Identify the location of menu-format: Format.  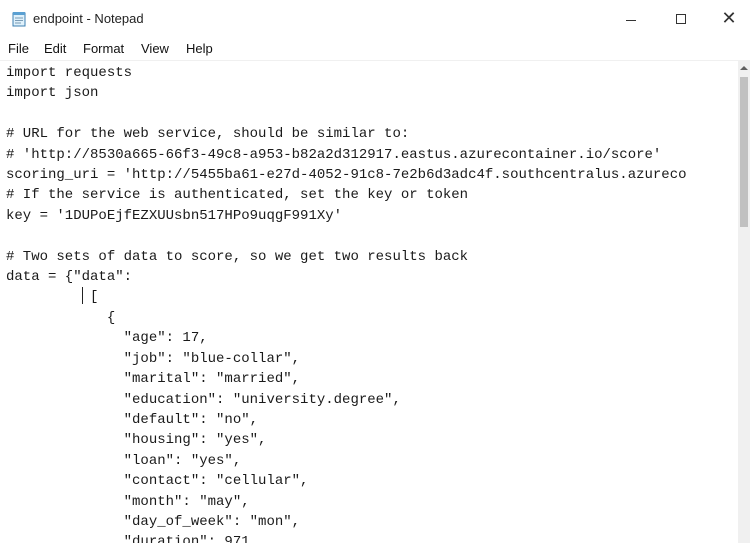
(103, 48).